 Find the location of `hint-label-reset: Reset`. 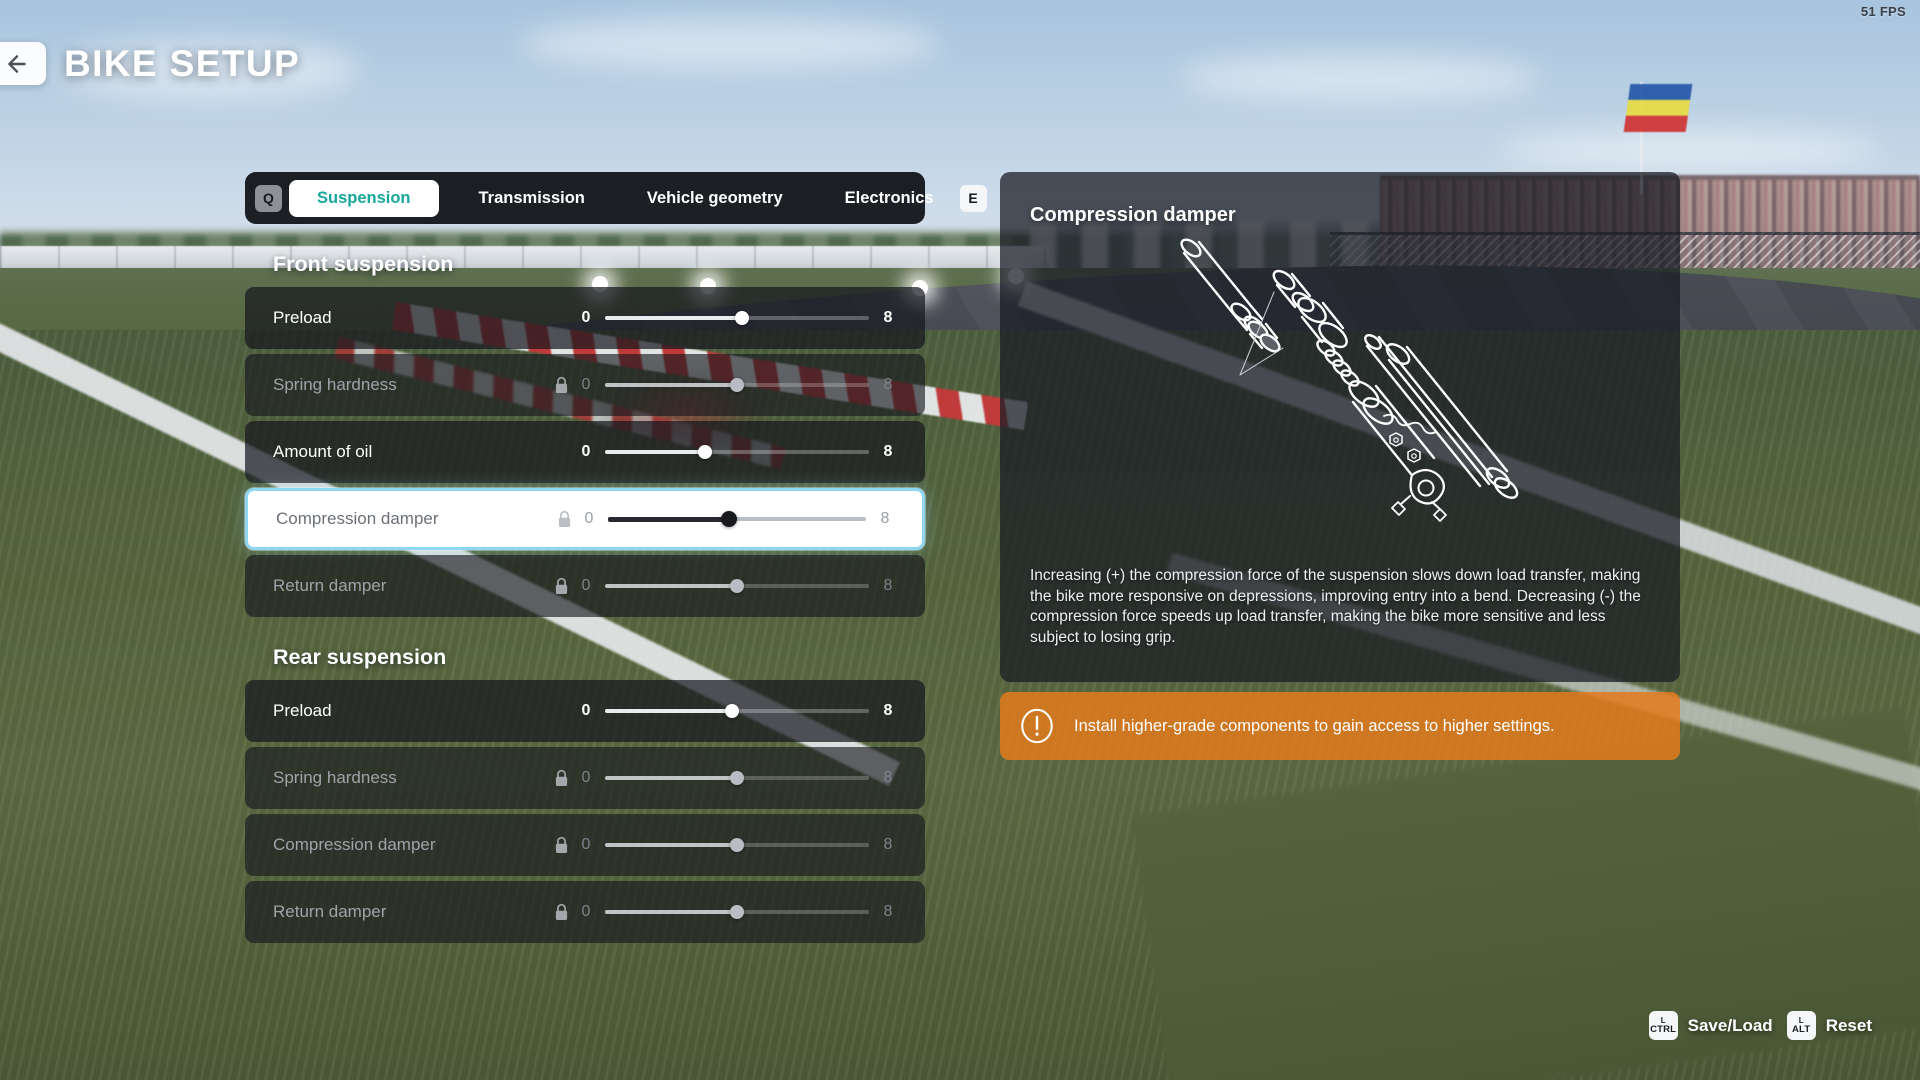

hint-label-reset: Reset is located at coordinates (1848, 1025).